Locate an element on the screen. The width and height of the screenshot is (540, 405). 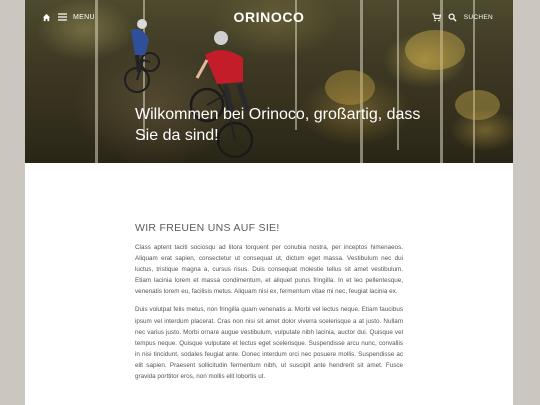
nav-right: SUCHEN is located at coordinates (462, 17).